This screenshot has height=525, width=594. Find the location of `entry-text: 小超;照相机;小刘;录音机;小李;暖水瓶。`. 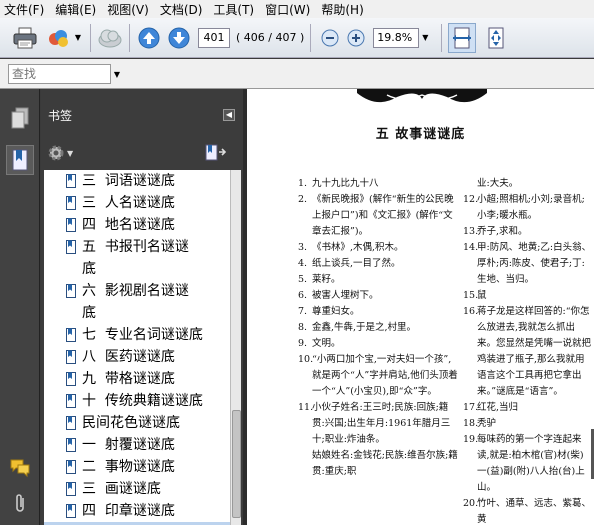

entry-text: 小超;照相机;小刘;录音机;小李;暖水瓶。 is located at coordinates (531, 207).